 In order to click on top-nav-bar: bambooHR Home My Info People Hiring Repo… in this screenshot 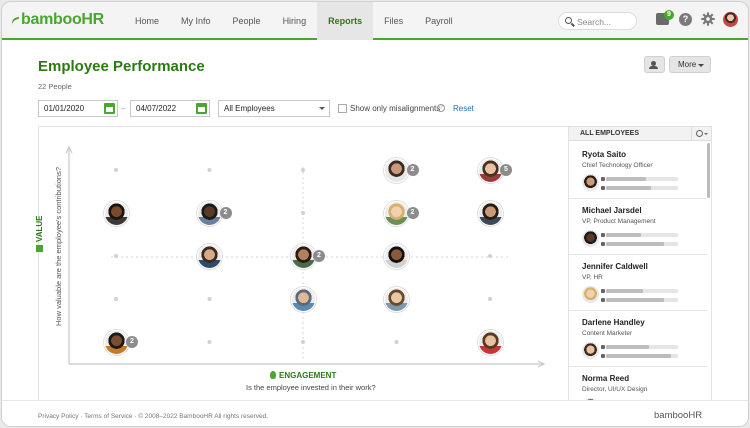, I will do `click(375, 21)`.